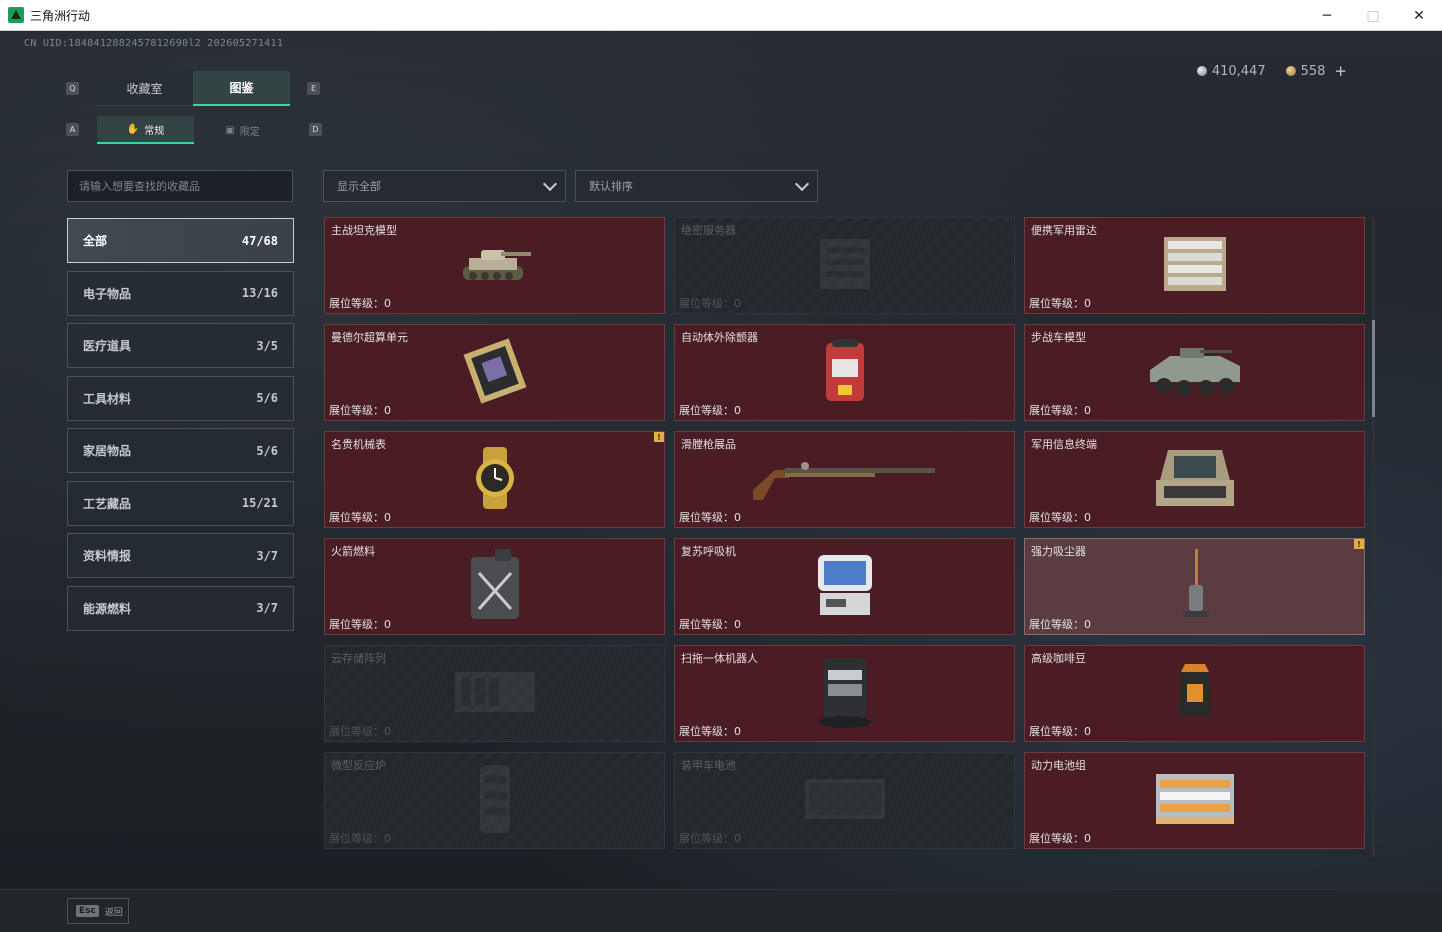 The image size is (1442, 932). Describe the element at coordinates (494, 479) in the screenshot. I see `item-card: 名贵机械表 展位等级：0!` at that location.